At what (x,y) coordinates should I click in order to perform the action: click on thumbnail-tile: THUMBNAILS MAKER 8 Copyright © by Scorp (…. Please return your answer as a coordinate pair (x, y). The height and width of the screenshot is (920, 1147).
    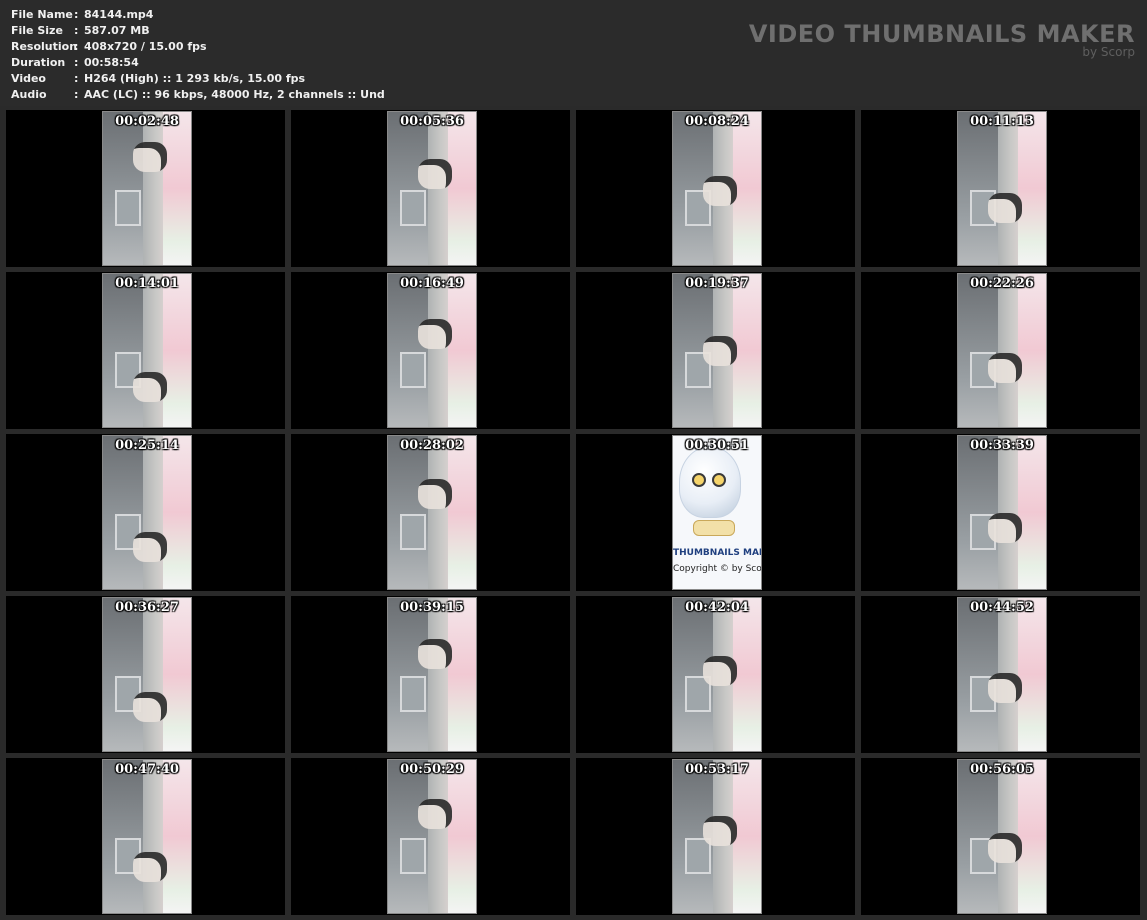
    Looking at the image, I should click on (715, 512).